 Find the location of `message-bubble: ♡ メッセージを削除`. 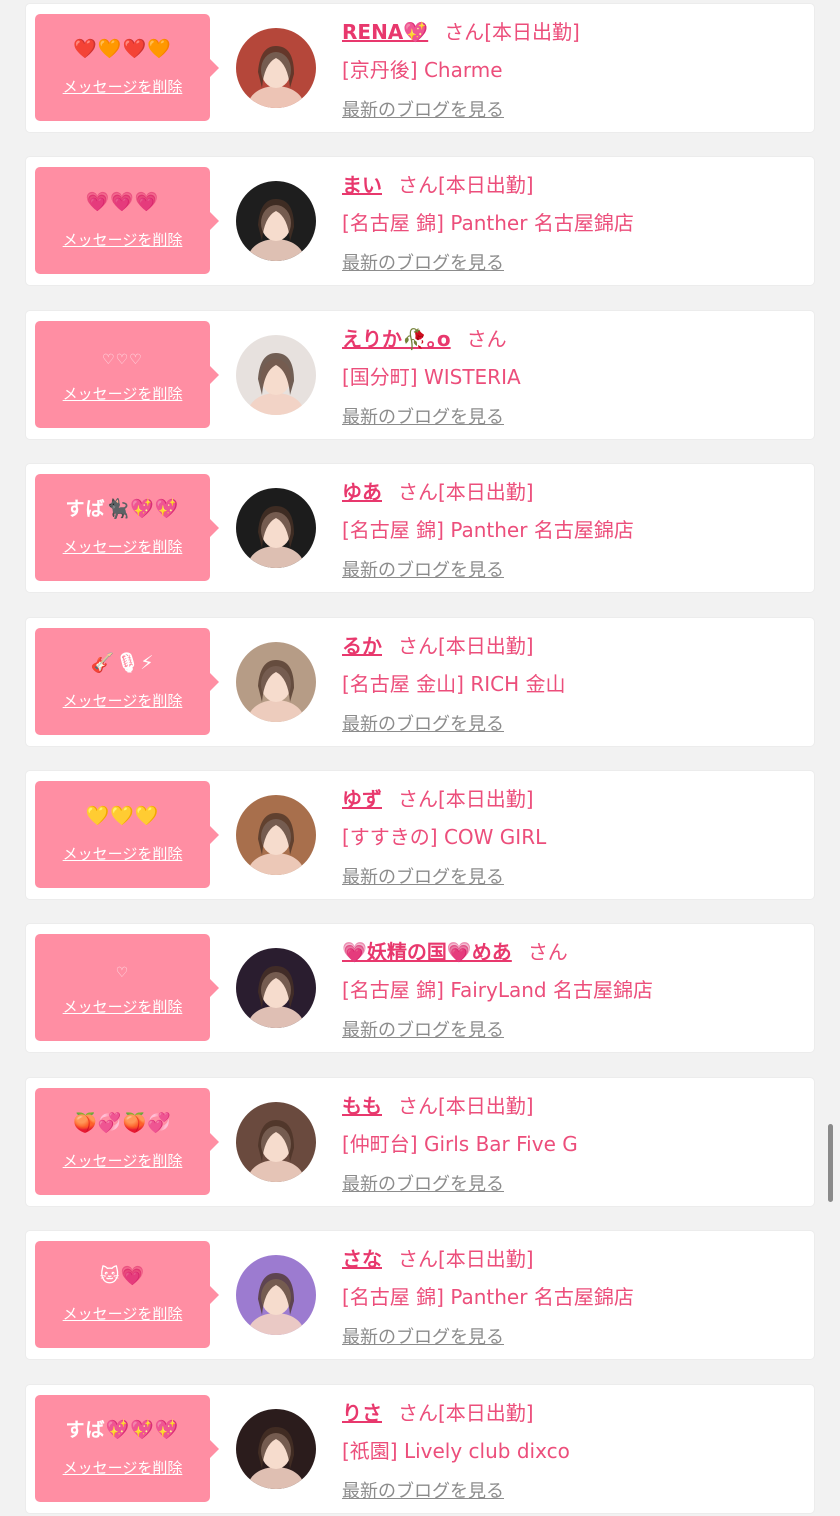

message-bubble: ♡ メッセージを削除 is located at coordinates (127, 987).